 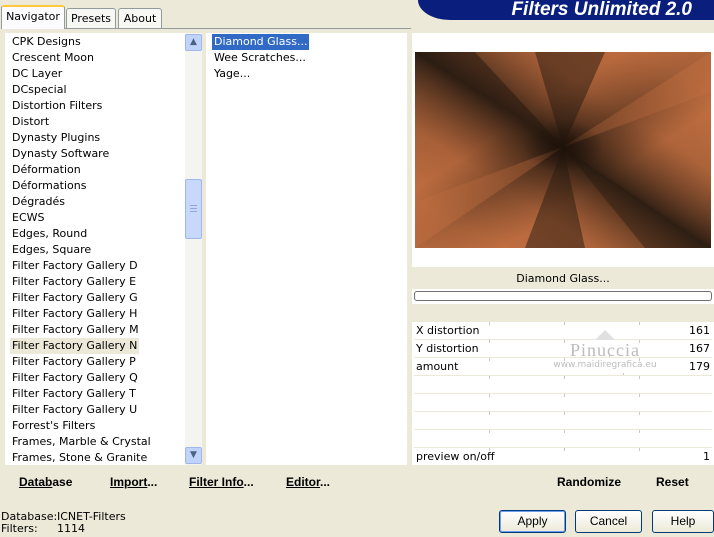 What do you see at coordinates (95, 266) in the screenshot?
I see `category-item: Filter Factory Gallery D` at bounding box center [95, 266].